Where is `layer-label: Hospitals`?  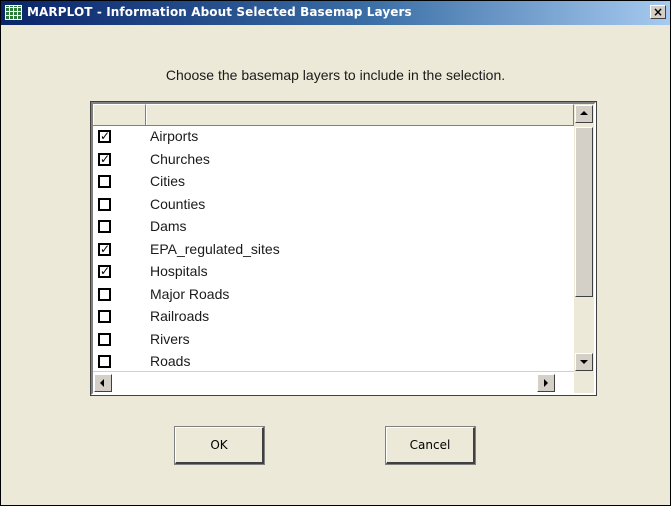
layer-label: Hospitals is located at coordinates (179, 271).